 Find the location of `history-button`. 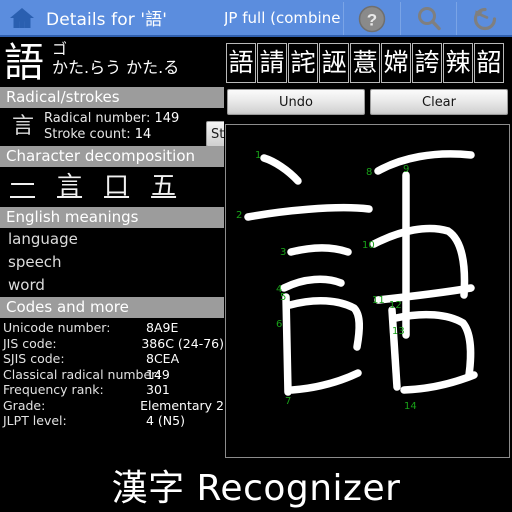

history-button is located at coordinates (484, 18).